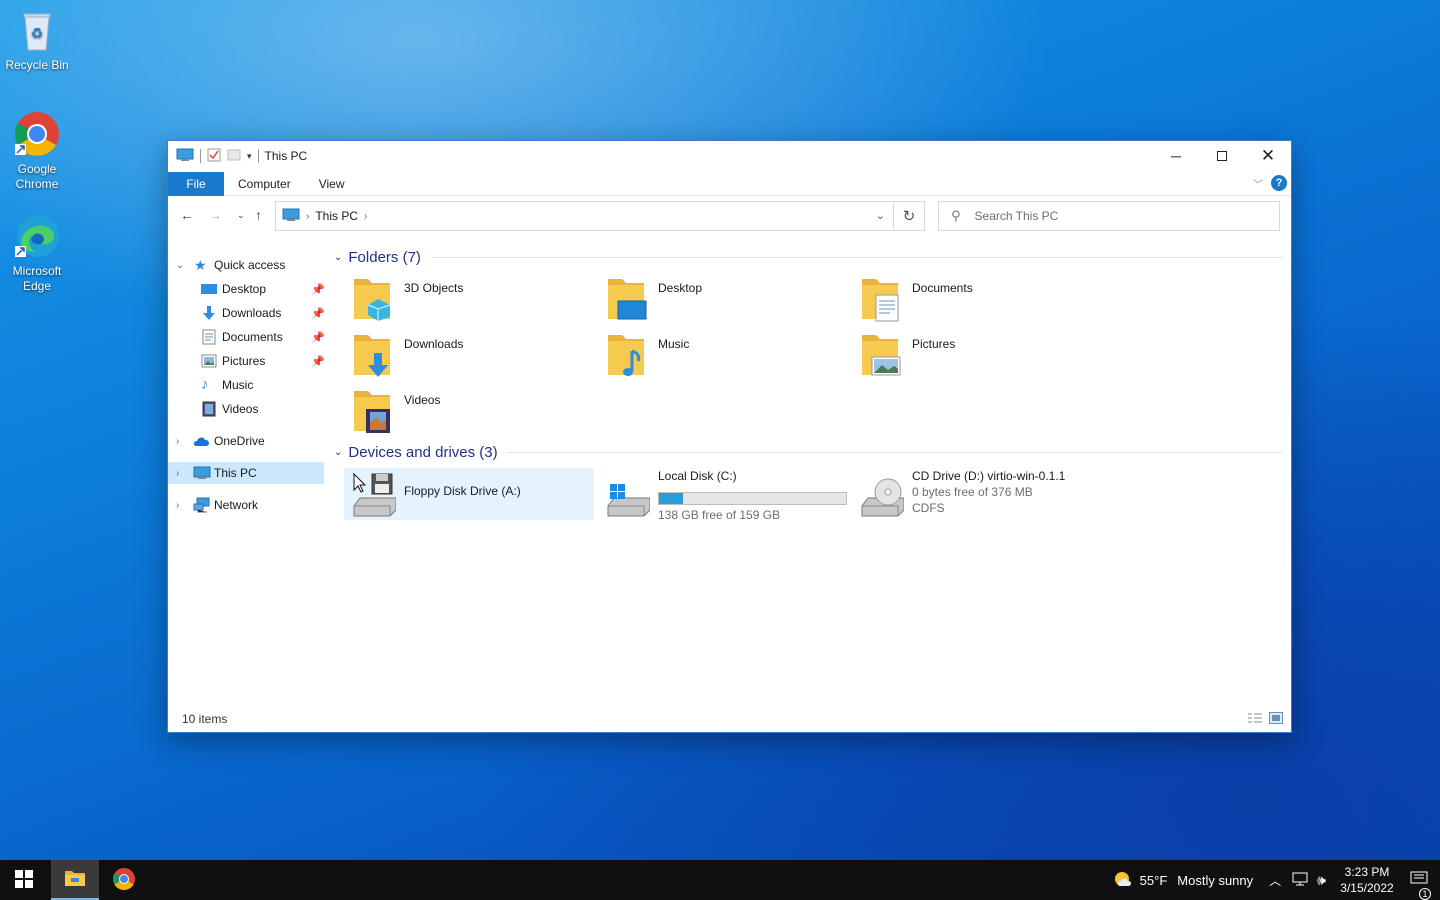  I want to click on recent-locations-icon: ⌄, so click(241, 215).